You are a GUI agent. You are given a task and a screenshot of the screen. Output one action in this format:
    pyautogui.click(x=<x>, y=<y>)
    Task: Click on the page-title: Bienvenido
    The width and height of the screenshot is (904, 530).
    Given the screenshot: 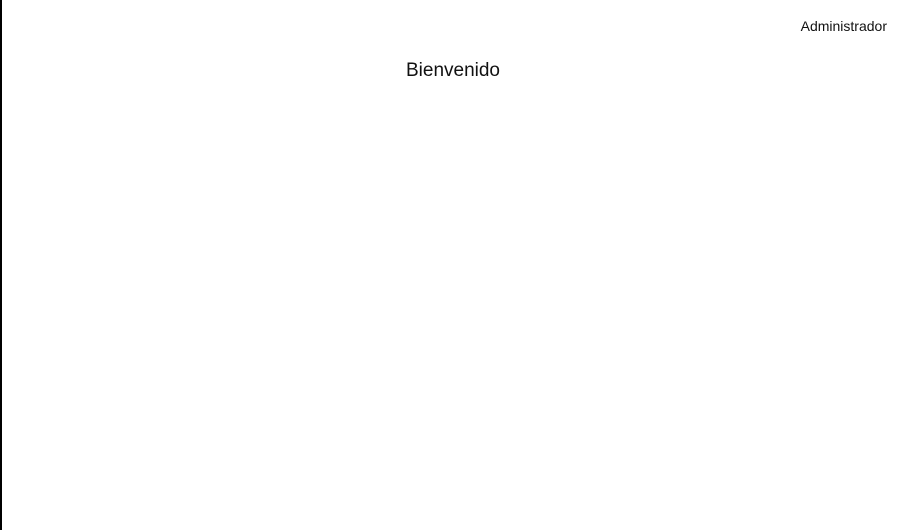 What is the action you would take?
    pyautogui.click(x=453, y=70)
    